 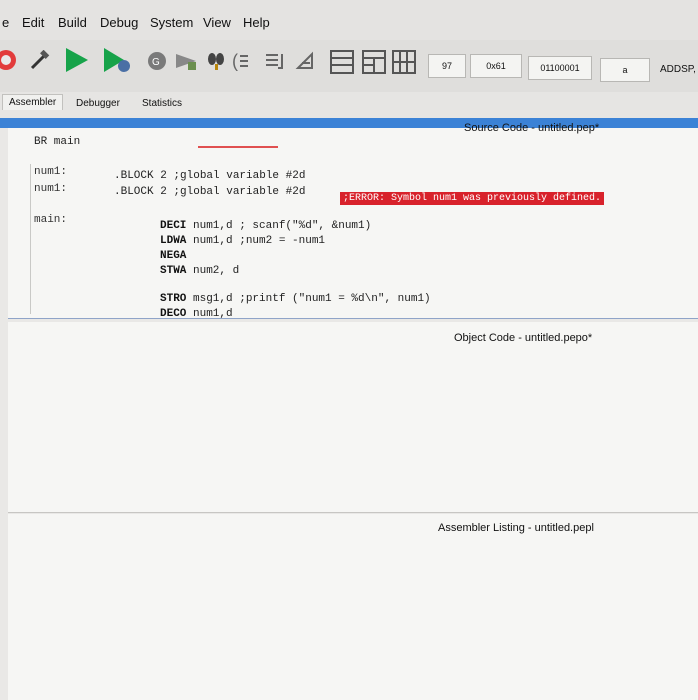 I want to click on code-stwa: STWA num2, d, so click(x=199, y=271).